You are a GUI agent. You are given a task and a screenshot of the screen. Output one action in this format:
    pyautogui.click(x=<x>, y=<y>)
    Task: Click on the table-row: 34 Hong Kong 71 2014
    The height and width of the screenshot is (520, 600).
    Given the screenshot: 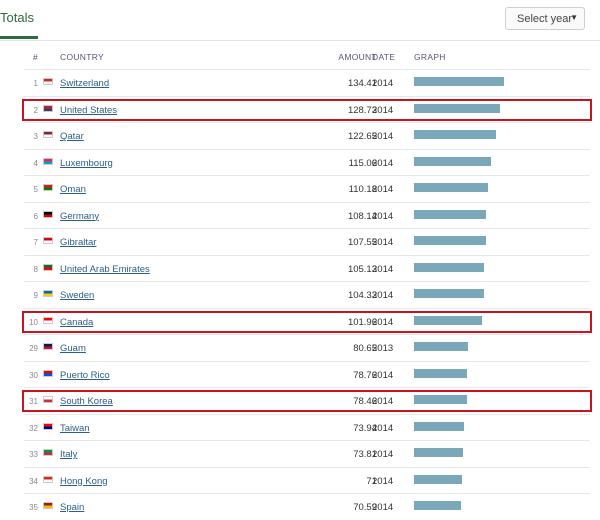 What is the action you would take?
    pyautogui.click(x=307, y=480)
    